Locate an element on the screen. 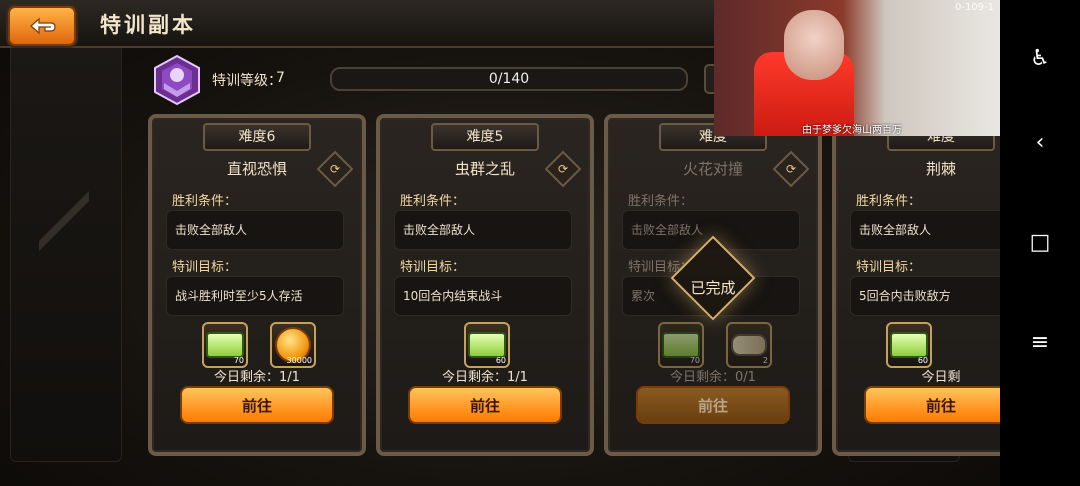 Image resolution: width=1080 pixels, height=486 pixels. reward-count: 2 is located at coordinates (765, 360).